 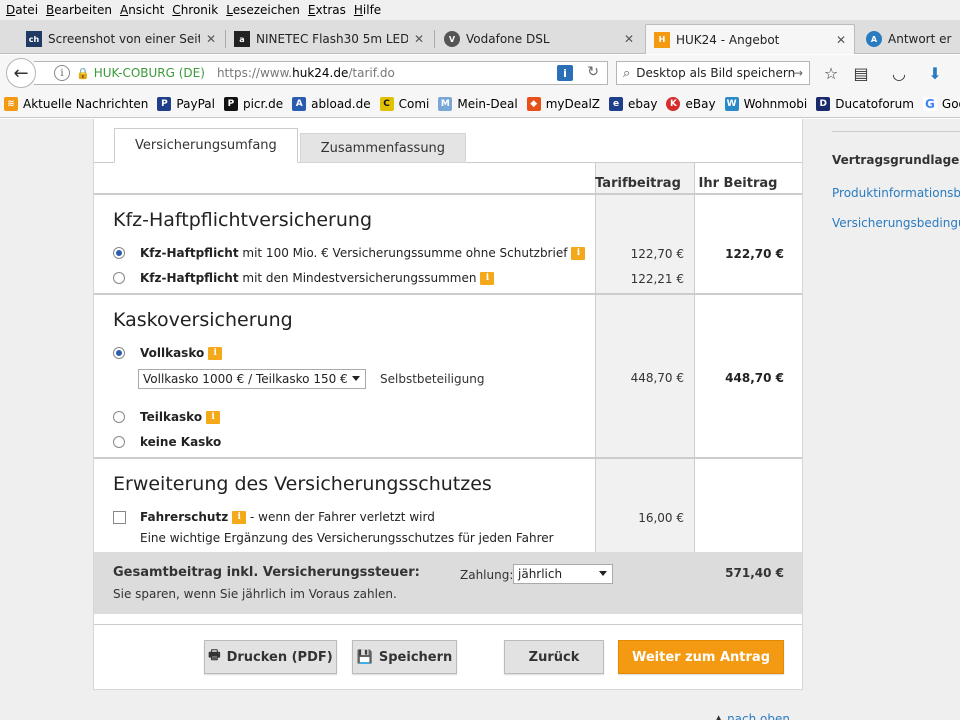 What do you see at coordinates (565, 73) in the screenshot?
I see `reader-info-icon: i` at bounding box center [565, 73].